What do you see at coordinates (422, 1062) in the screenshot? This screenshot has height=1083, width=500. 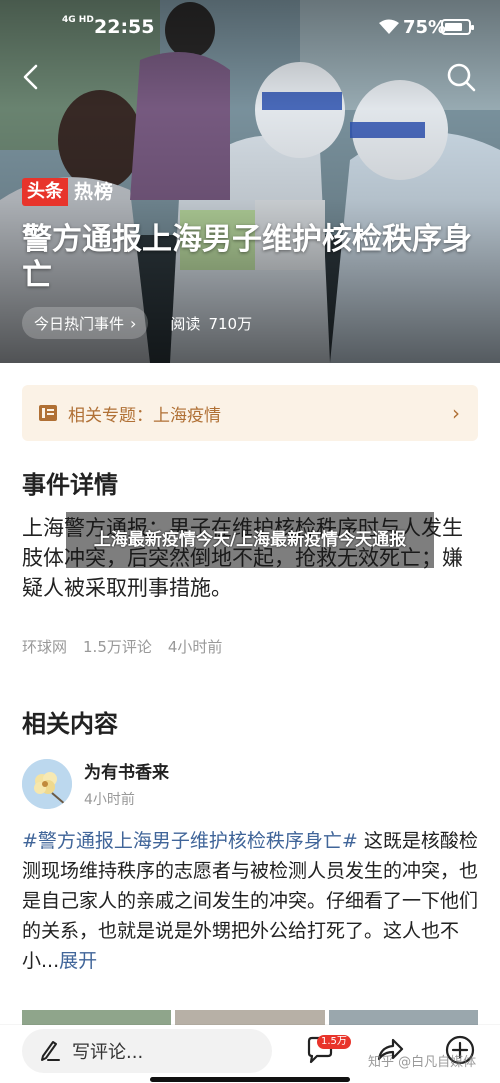 I see `watermark: 知乎 @白凡自媒体` at bounding box center [422, 1062].